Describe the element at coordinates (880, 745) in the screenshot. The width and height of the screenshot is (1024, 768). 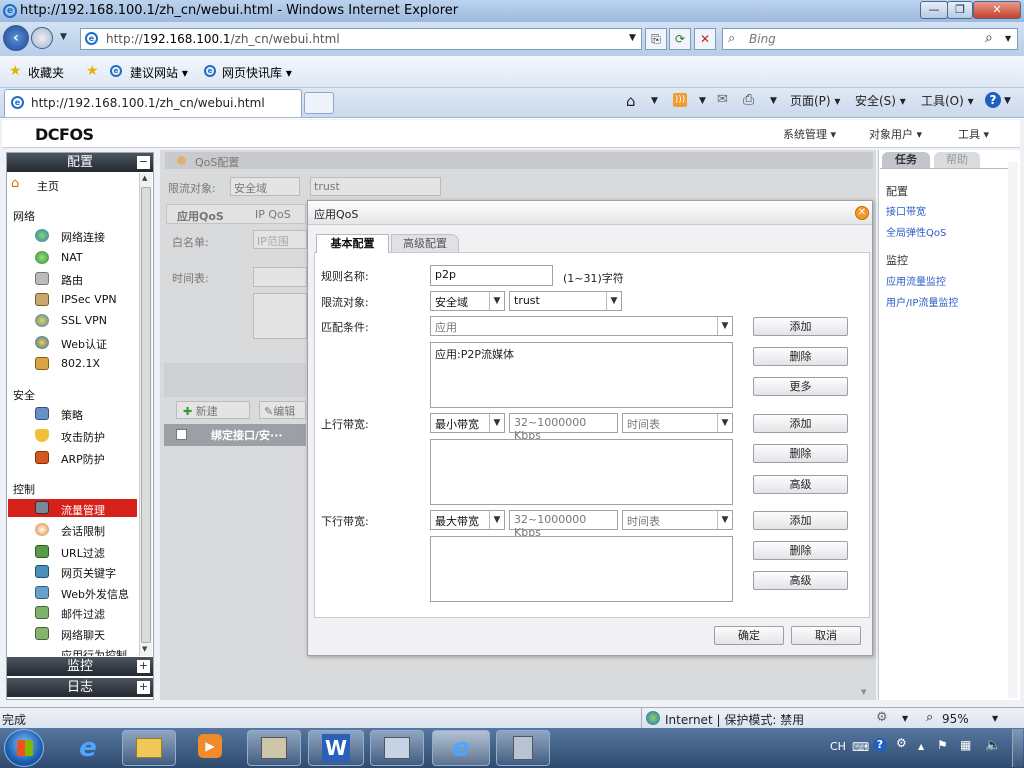
I see `ime-help-icon: ?` at that location.